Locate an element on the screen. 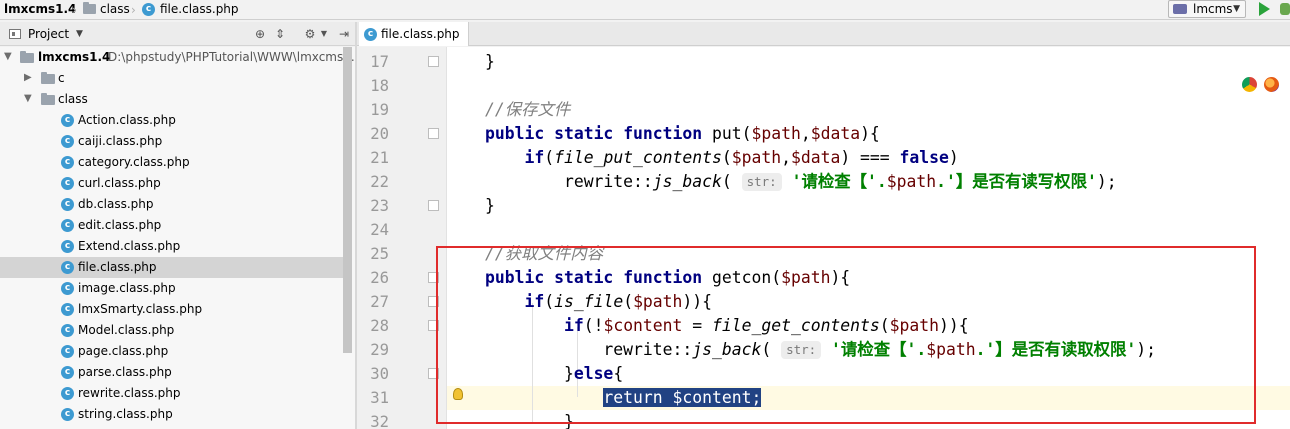  tree-item-file: c db.class.php is located at coordinates (171, 204).